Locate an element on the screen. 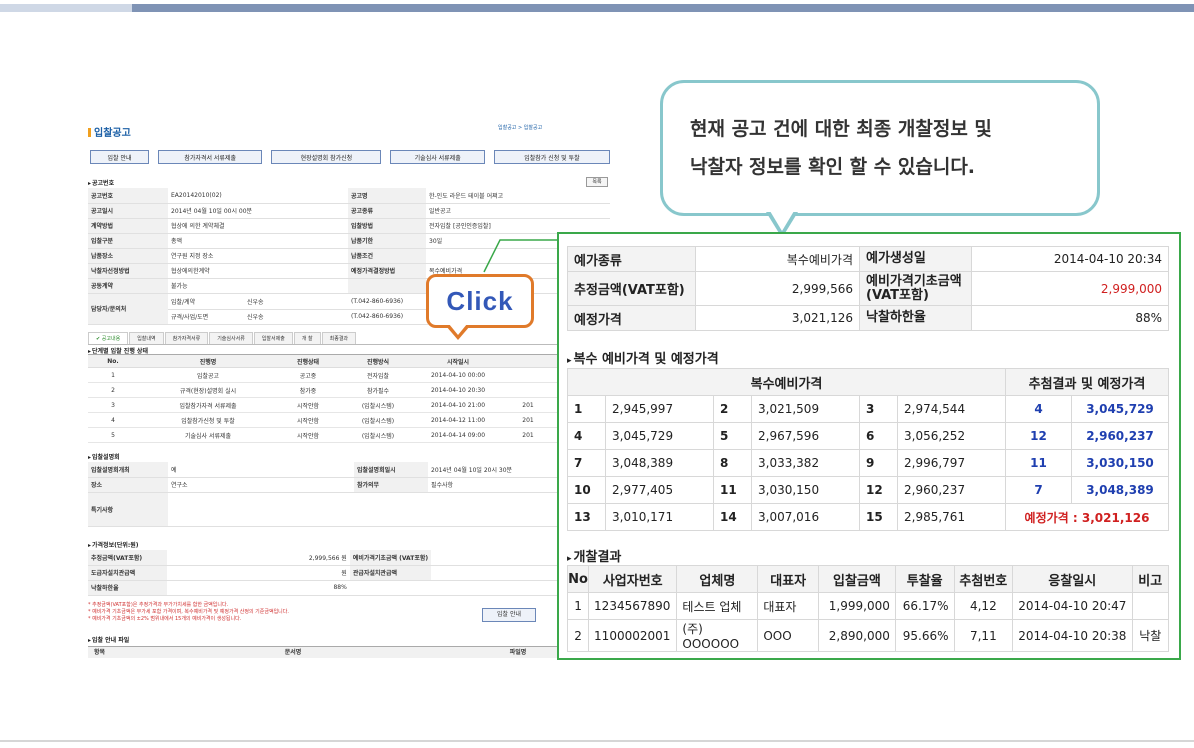  result-col: 입찰금액 is located at coordinates (857, 579).